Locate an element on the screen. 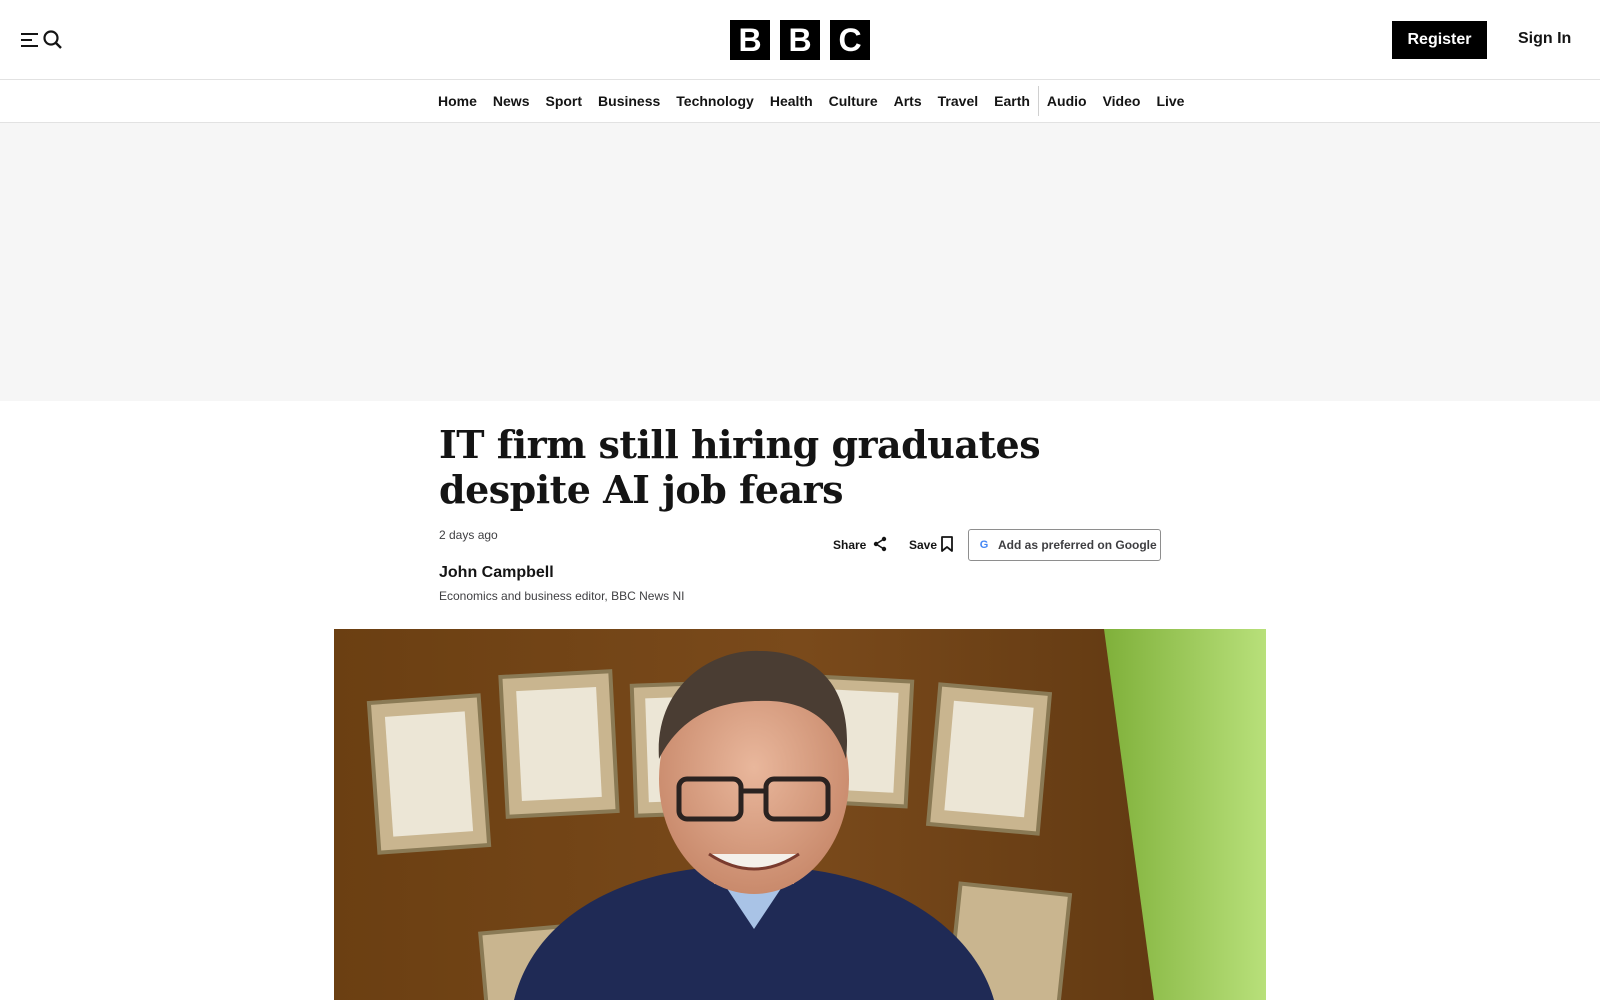  share-label: Share is located at coordinates (850, 545).